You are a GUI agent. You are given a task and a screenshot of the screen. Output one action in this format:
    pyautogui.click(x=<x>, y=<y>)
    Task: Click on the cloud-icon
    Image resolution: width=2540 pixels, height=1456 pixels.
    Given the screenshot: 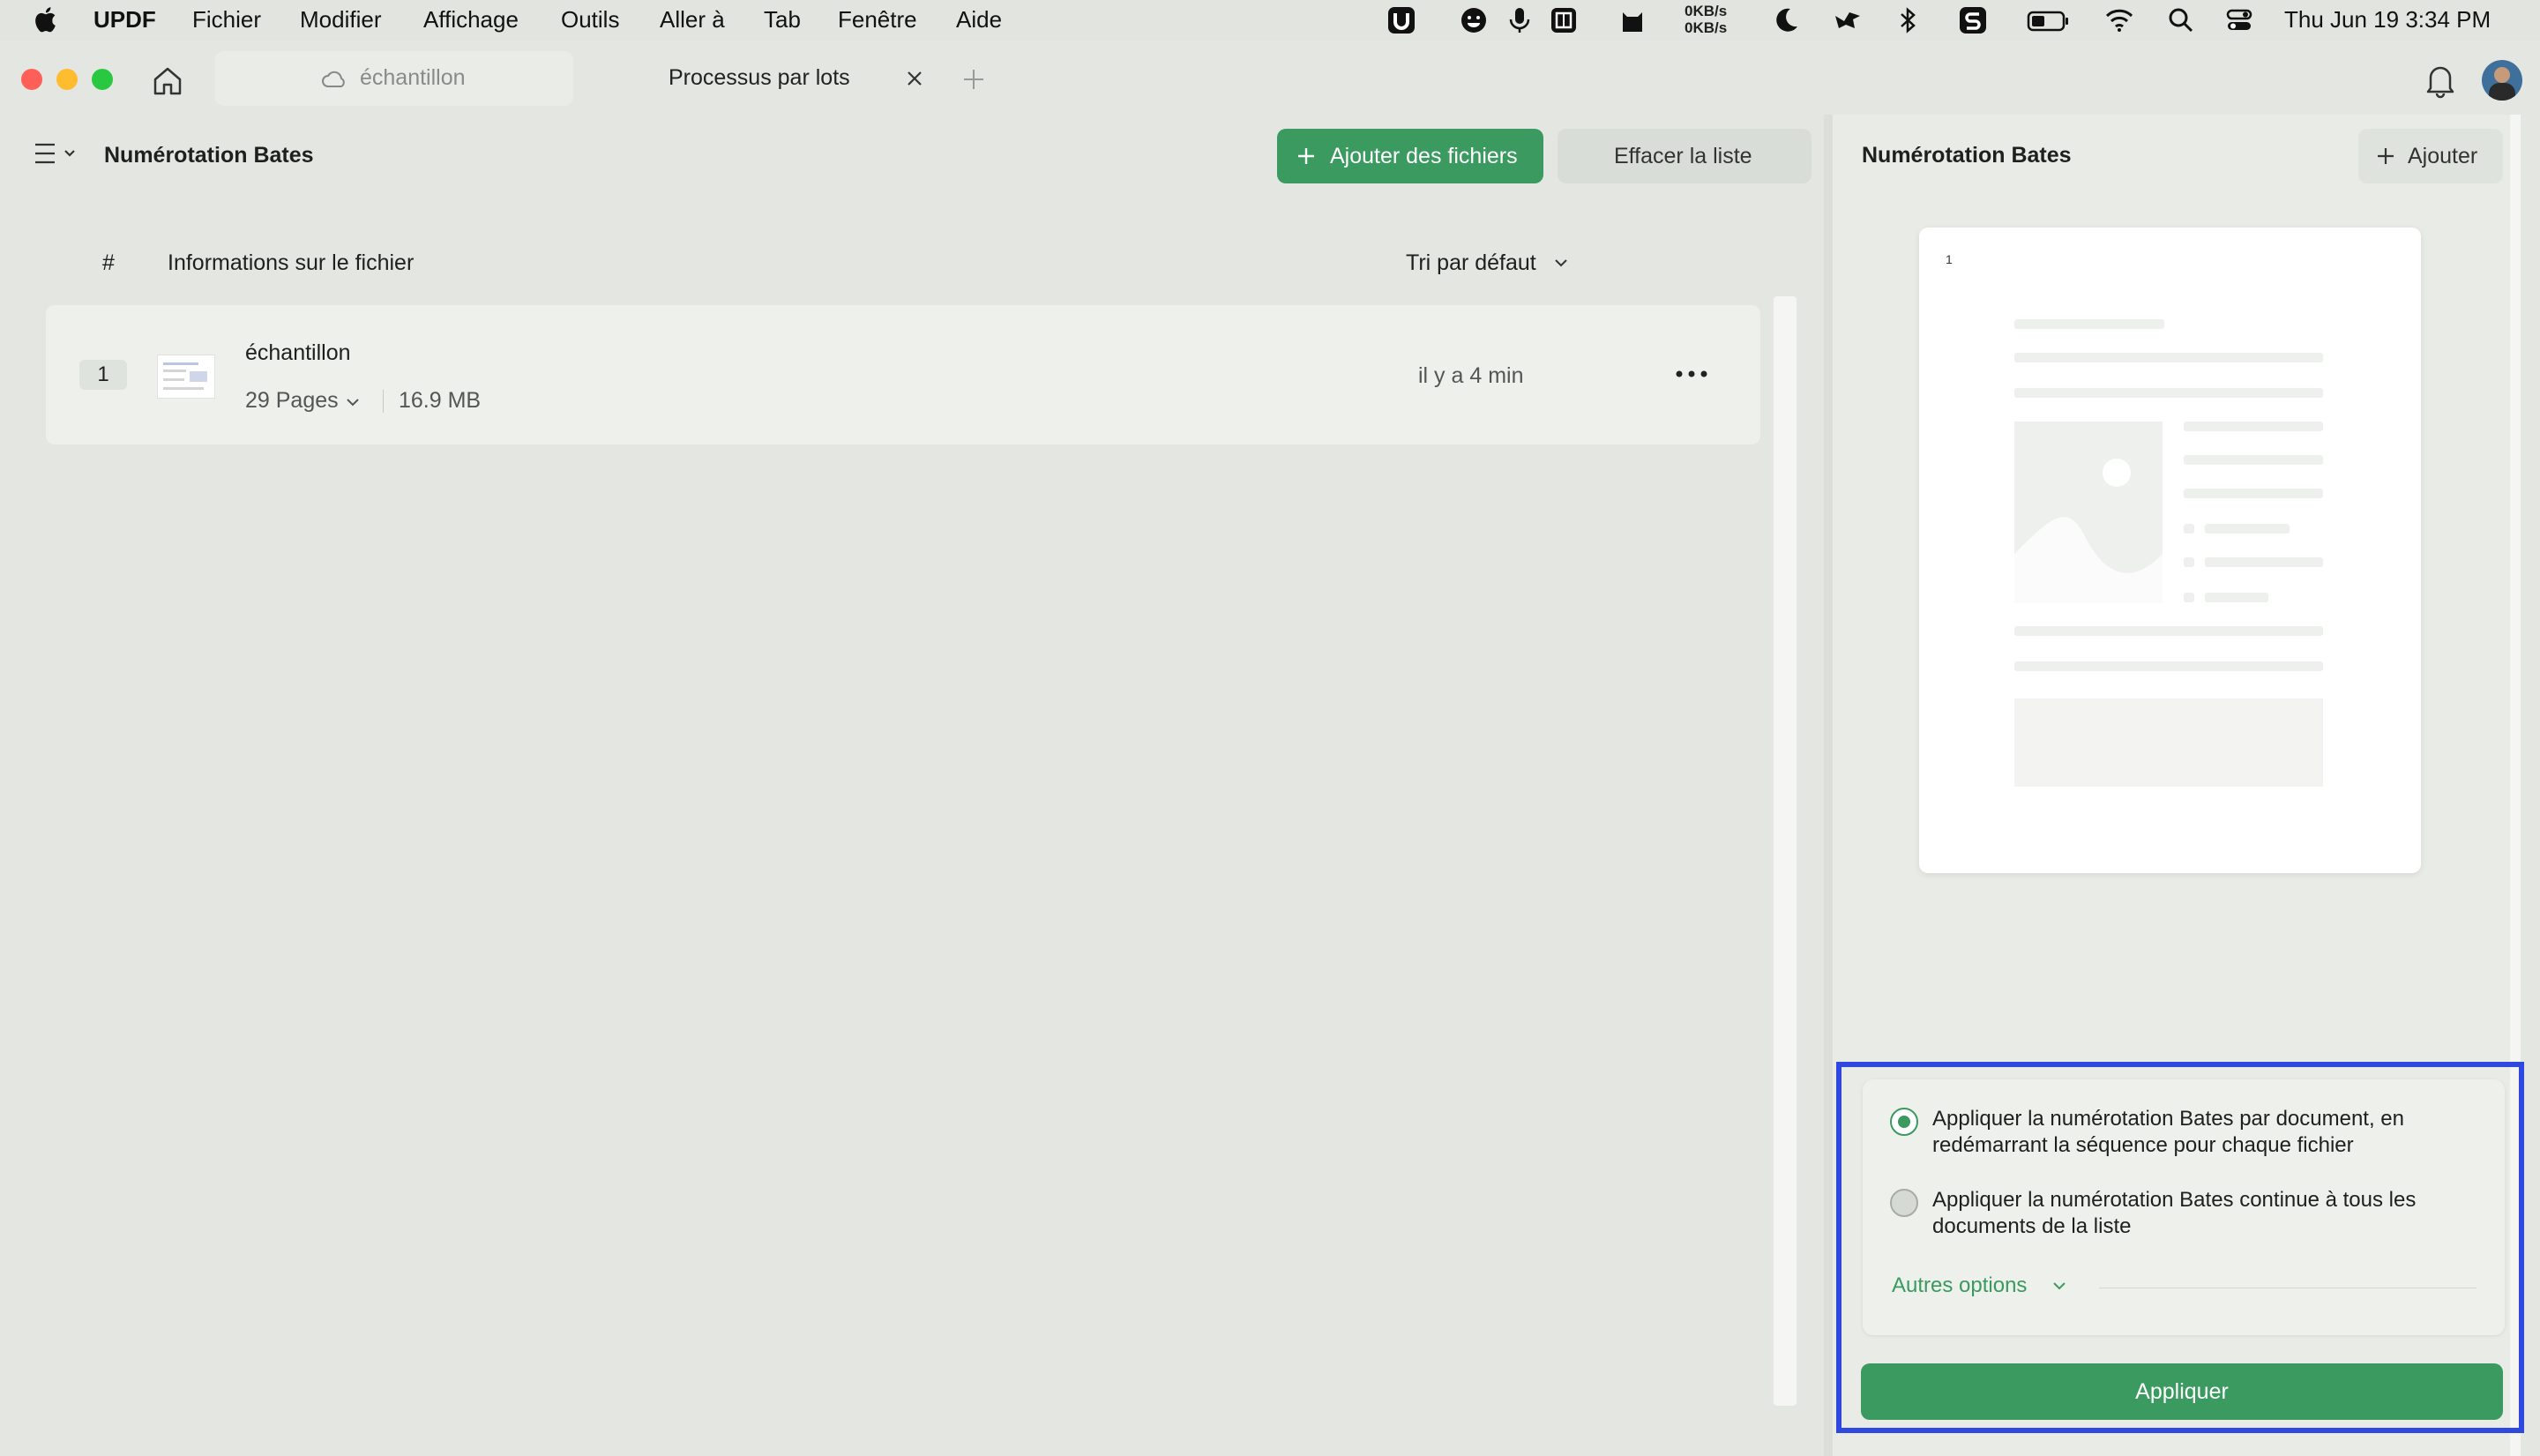 What is the action you would take?
    pyautogui.click(x=333, y=79)
    